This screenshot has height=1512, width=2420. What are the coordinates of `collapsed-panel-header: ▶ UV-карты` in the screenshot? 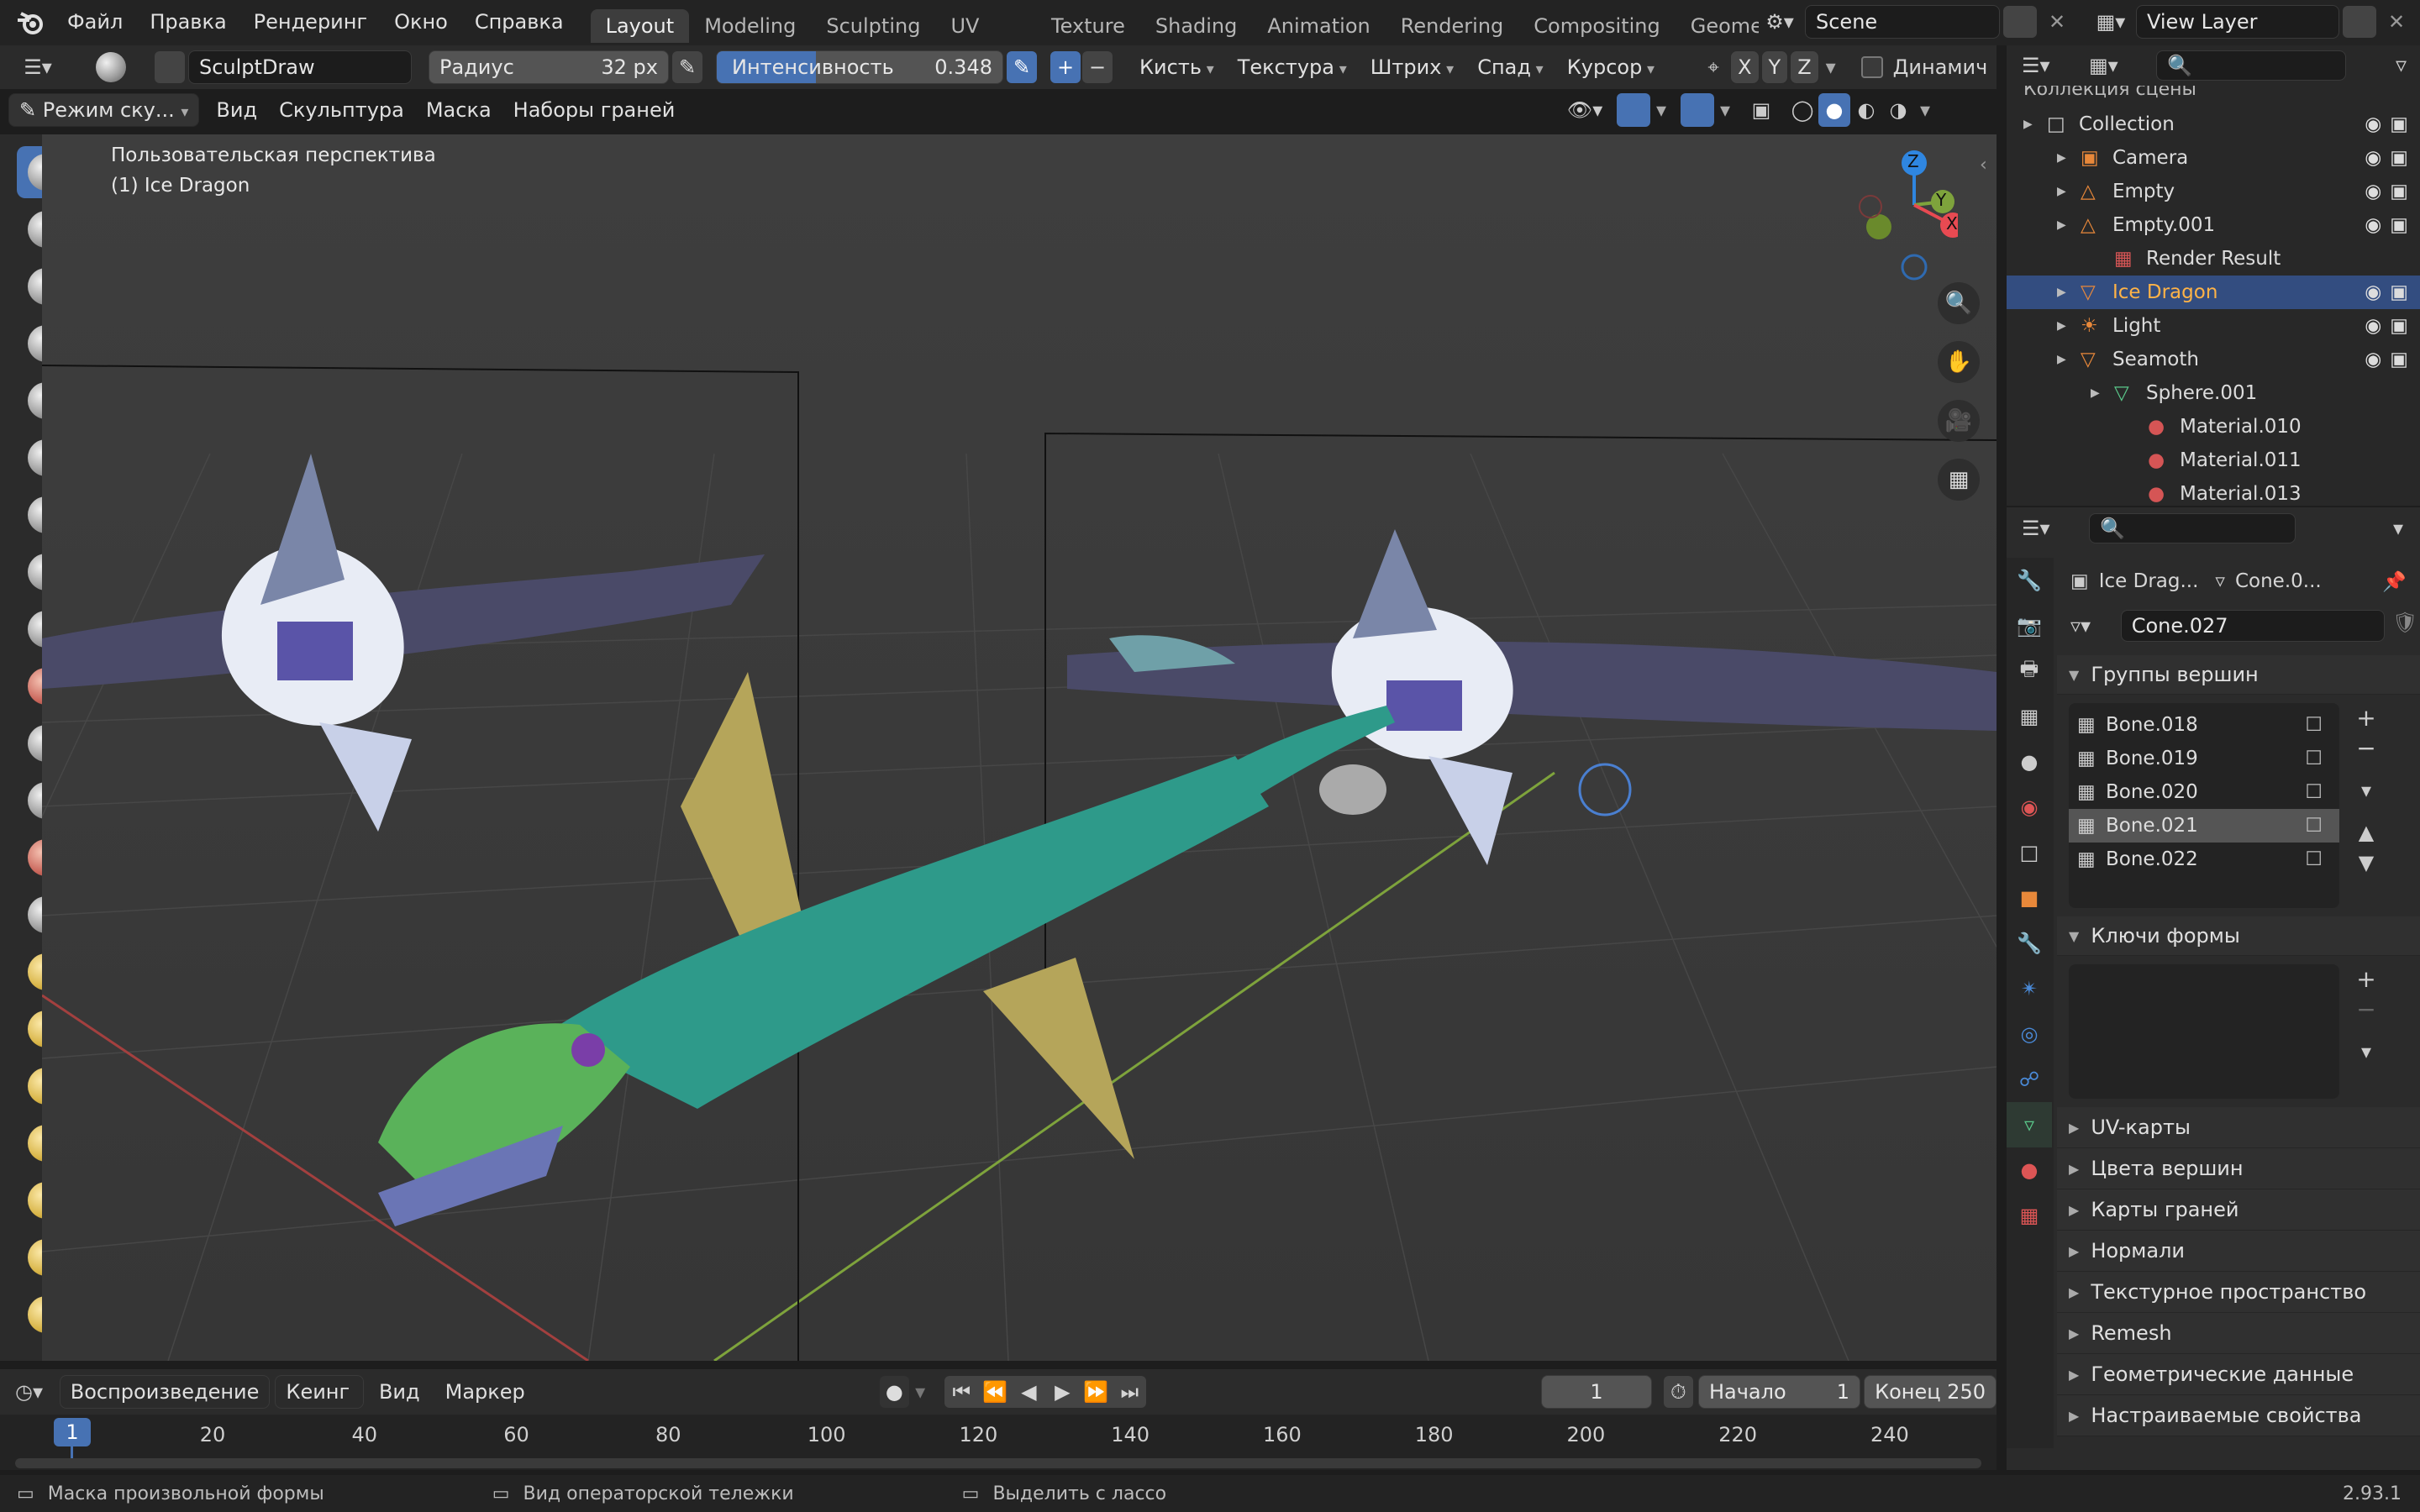 It's located at (2238, 1127).